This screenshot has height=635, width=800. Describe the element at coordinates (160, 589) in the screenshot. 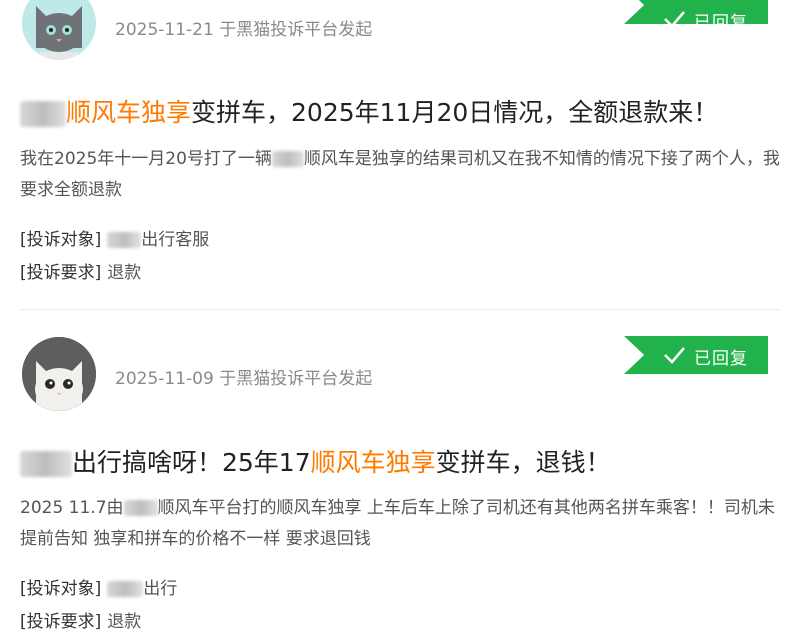

I see `target-value: 出行` at that location.